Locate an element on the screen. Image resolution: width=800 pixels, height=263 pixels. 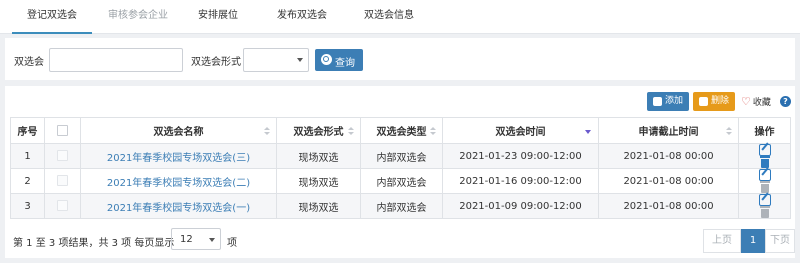
col-header-deadline: 申请截止时间 is located at coordinates (668, 130).